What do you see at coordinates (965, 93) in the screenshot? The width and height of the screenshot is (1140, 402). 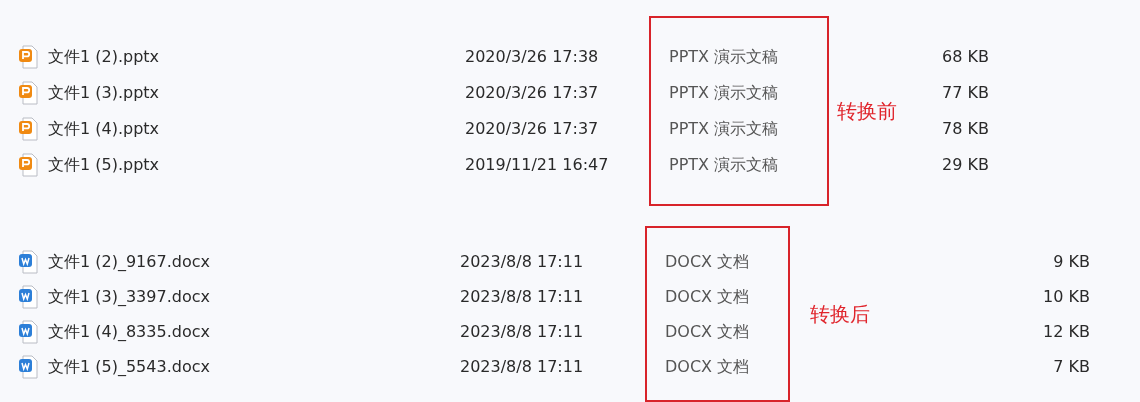 I see `file-size: 77 KB` at bounding box center [965, 93].